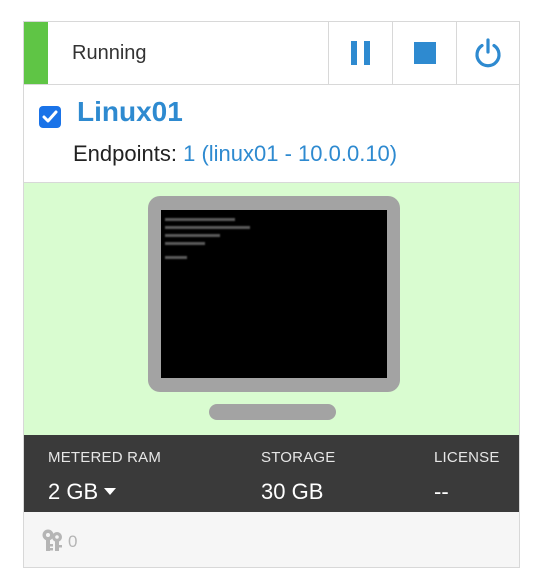 This screenshot has height=582, width=536. I want to click on pause-icon, so click(360, 53).